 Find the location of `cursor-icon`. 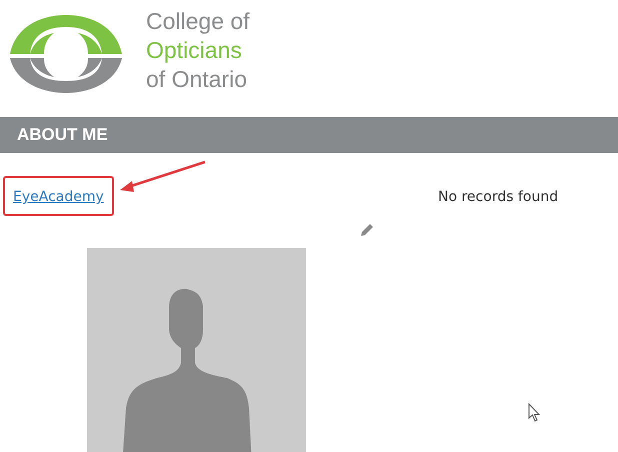

cursor-icon is located at coordinates (535, 413).